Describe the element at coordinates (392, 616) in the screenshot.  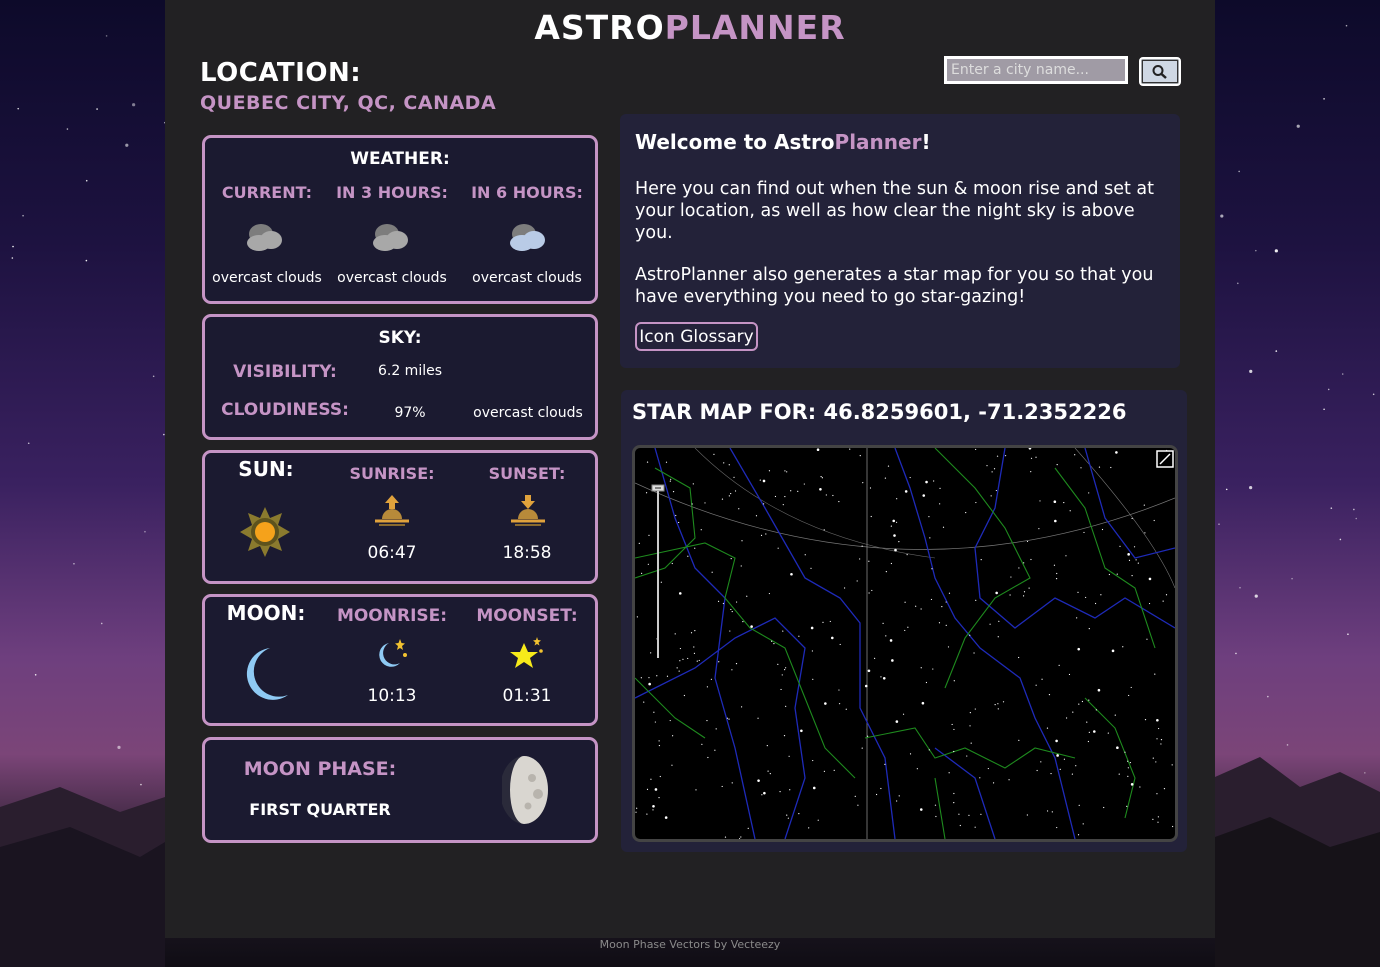
I see `moonrise-label: MOONRISE:` at that location.